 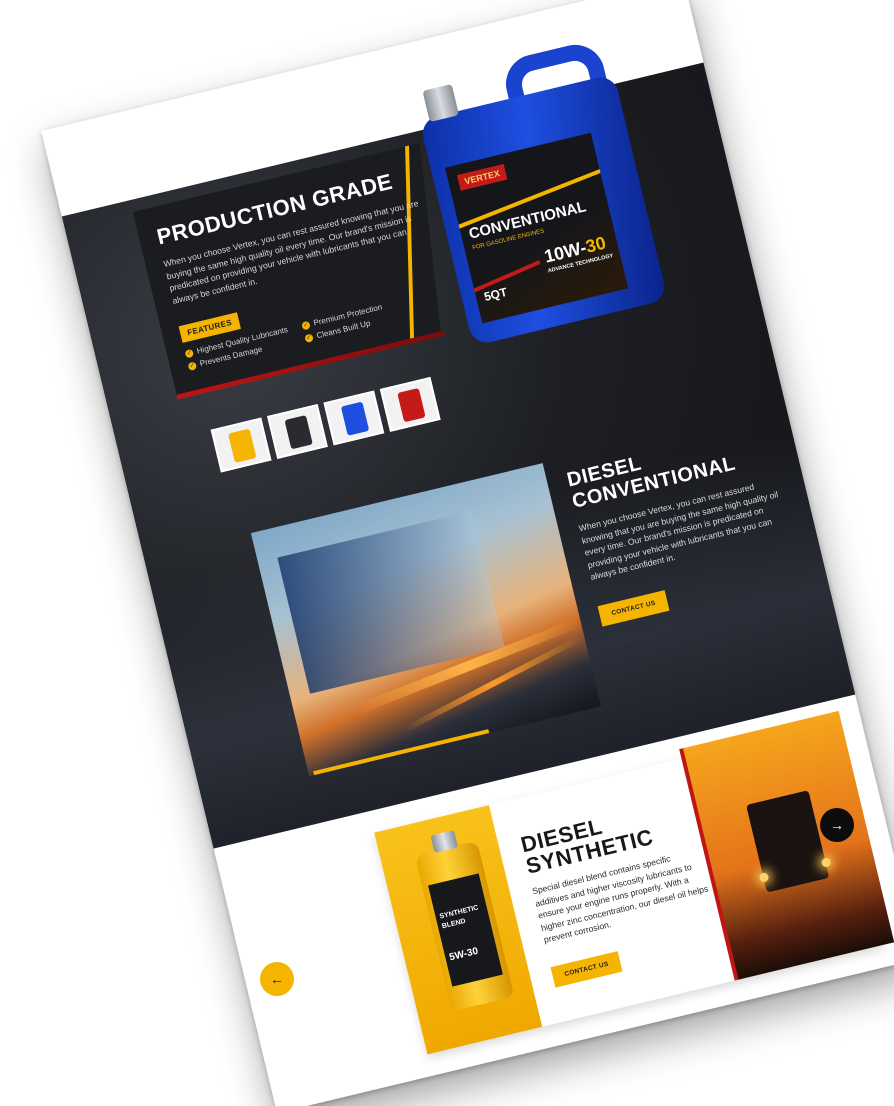 I want to click on contact-us-button: CONTACT US, so click(x=586, y=969).